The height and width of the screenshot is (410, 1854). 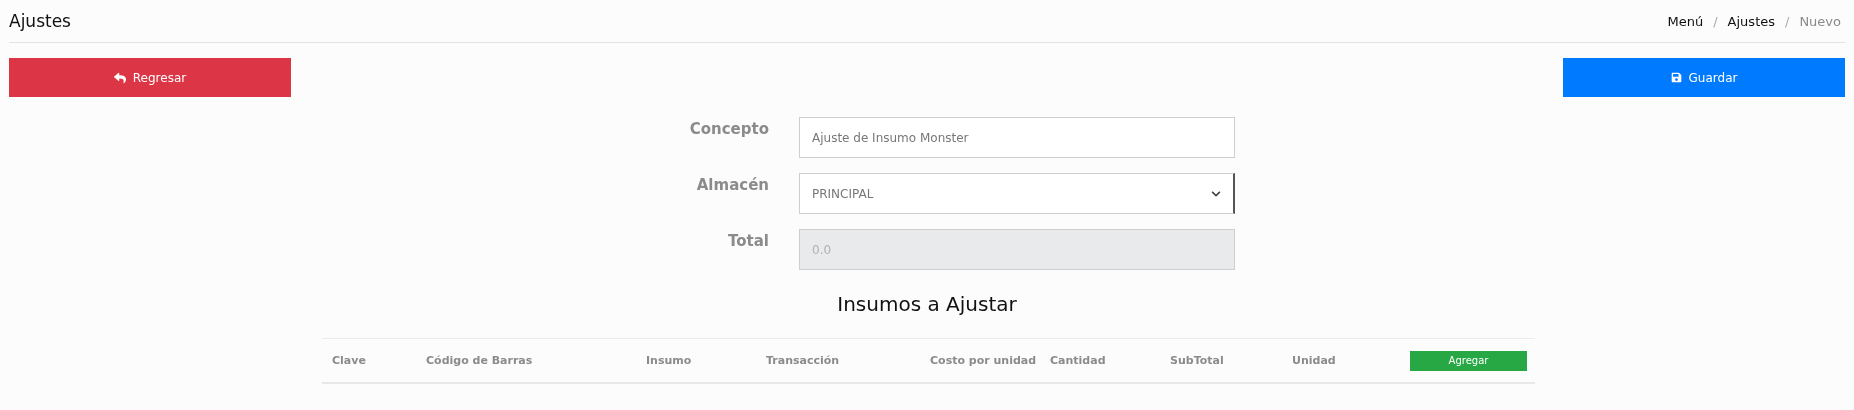 I want to click on select-field: PRINCIPAL, so click(x=1017, y=193).